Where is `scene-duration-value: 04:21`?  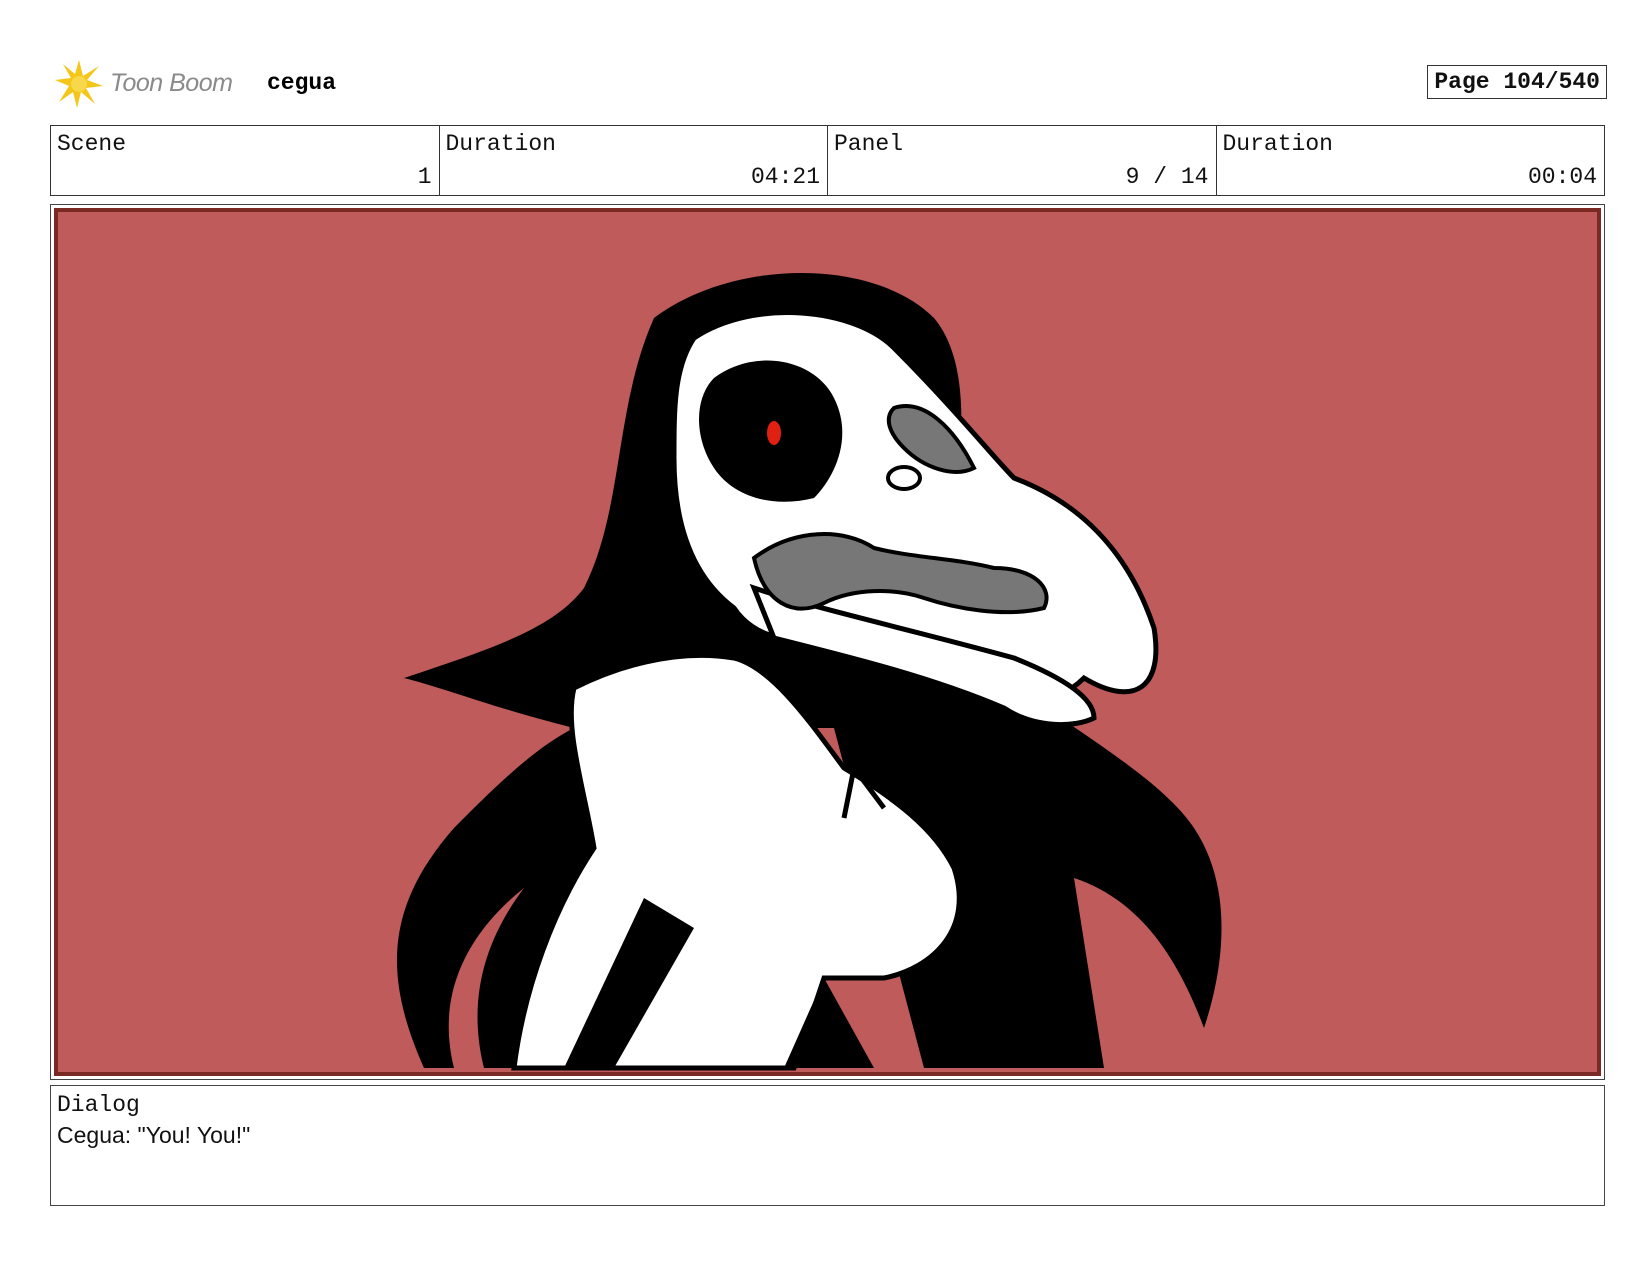
scene-duration-value: 04:21 is located at coordinates (785, 177).